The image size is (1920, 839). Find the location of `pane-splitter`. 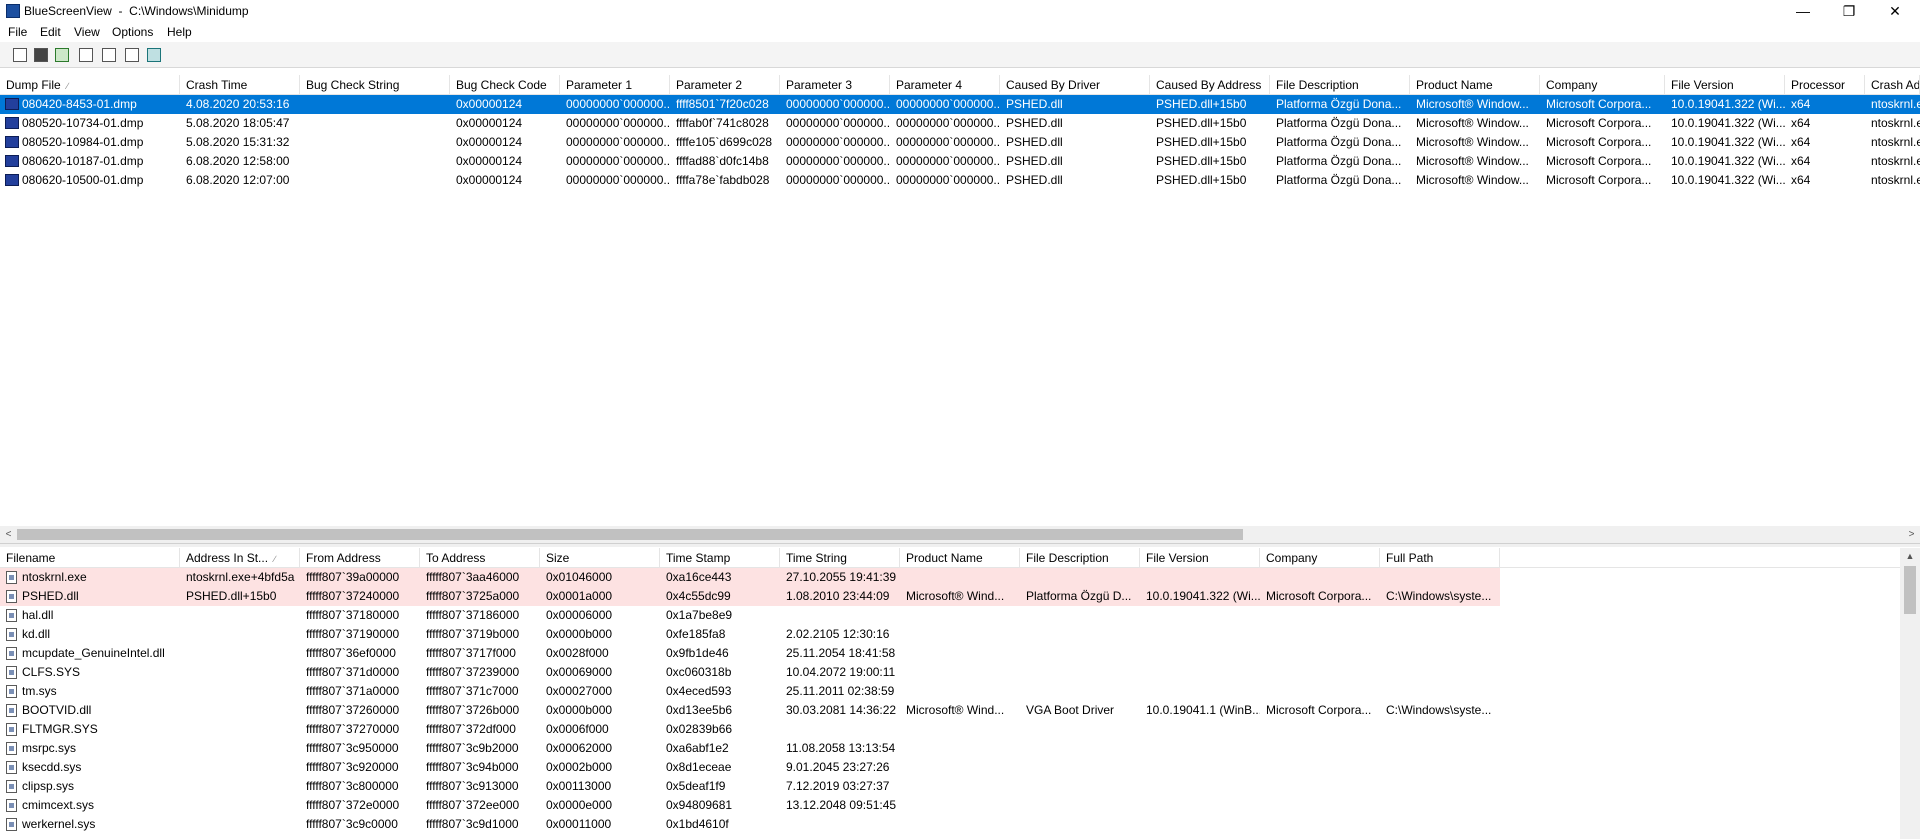

pane-splitter is located at coordinates (960, 545).